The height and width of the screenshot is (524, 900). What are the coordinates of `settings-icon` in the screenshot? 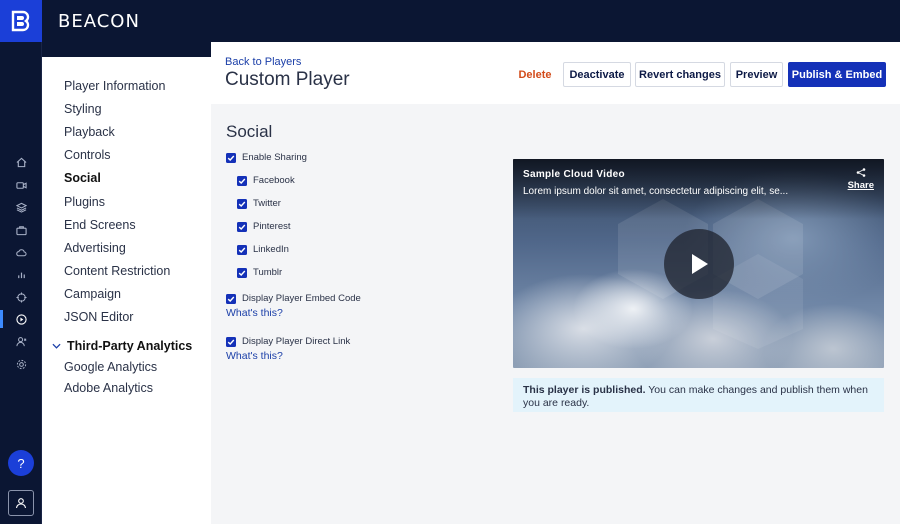 It's located at (21, 364).